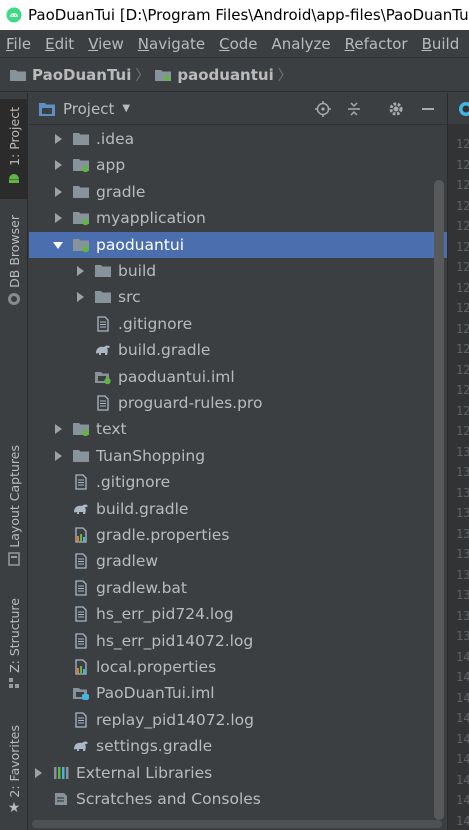 This screenshot has height=830, width=469. I want to click on tool-tab-db-browser: DB Browser, so click(14, 267).